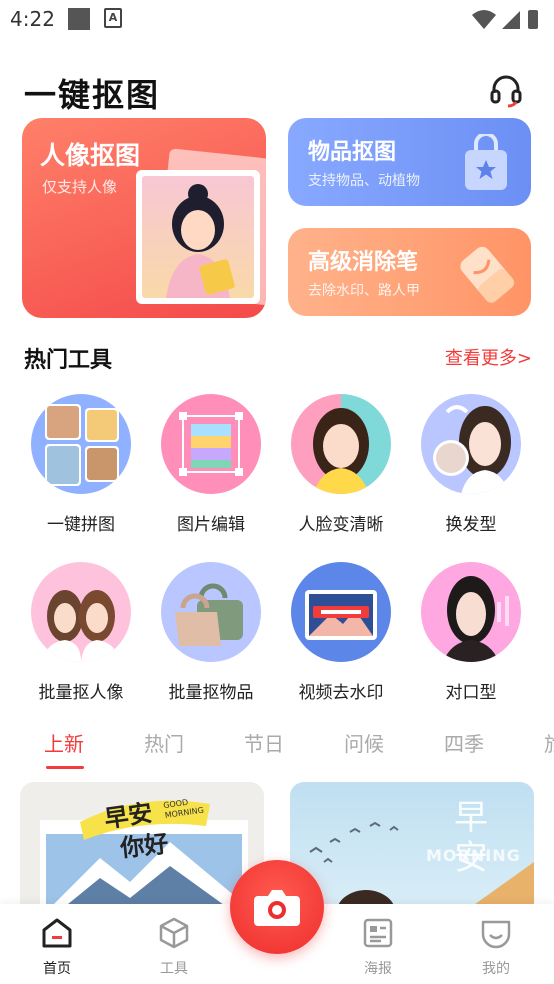 The image size is (554, 984). Describe the element at coordinates (496, 969) in the screenshot. I see `nav-label: 我的` at that location.